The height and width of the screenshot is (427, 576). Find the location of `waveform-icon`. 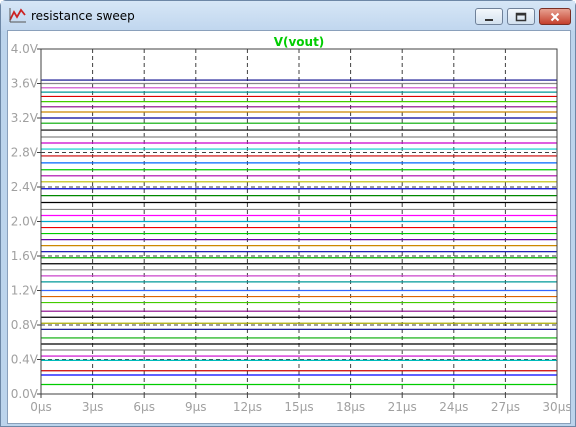

waveform-icon is located at coordinates (18, 15).